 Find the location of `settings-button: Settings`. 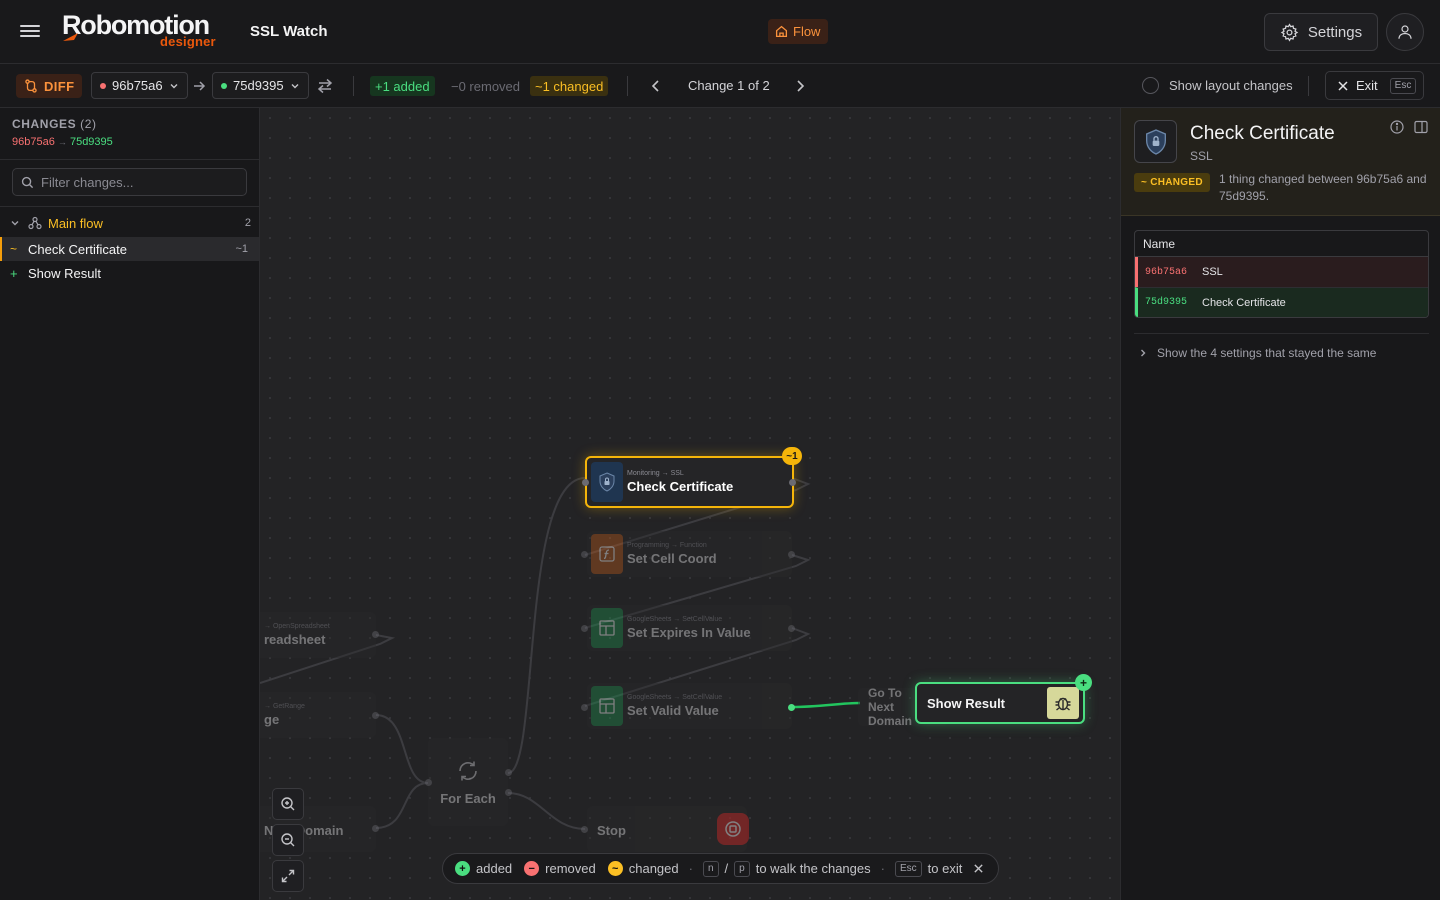

settings-button: Settings is located at coordinates (1321, 32).